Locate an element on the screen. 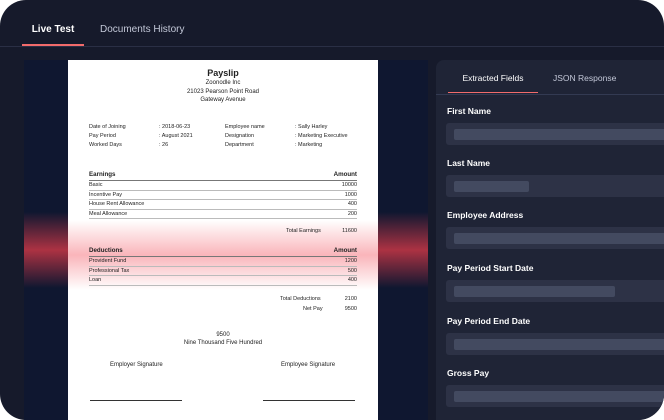 Image resolution: width=664 pixels, height=420 pixels. table-row: Provident Fund 1200 is located at coordinates (223, 262).